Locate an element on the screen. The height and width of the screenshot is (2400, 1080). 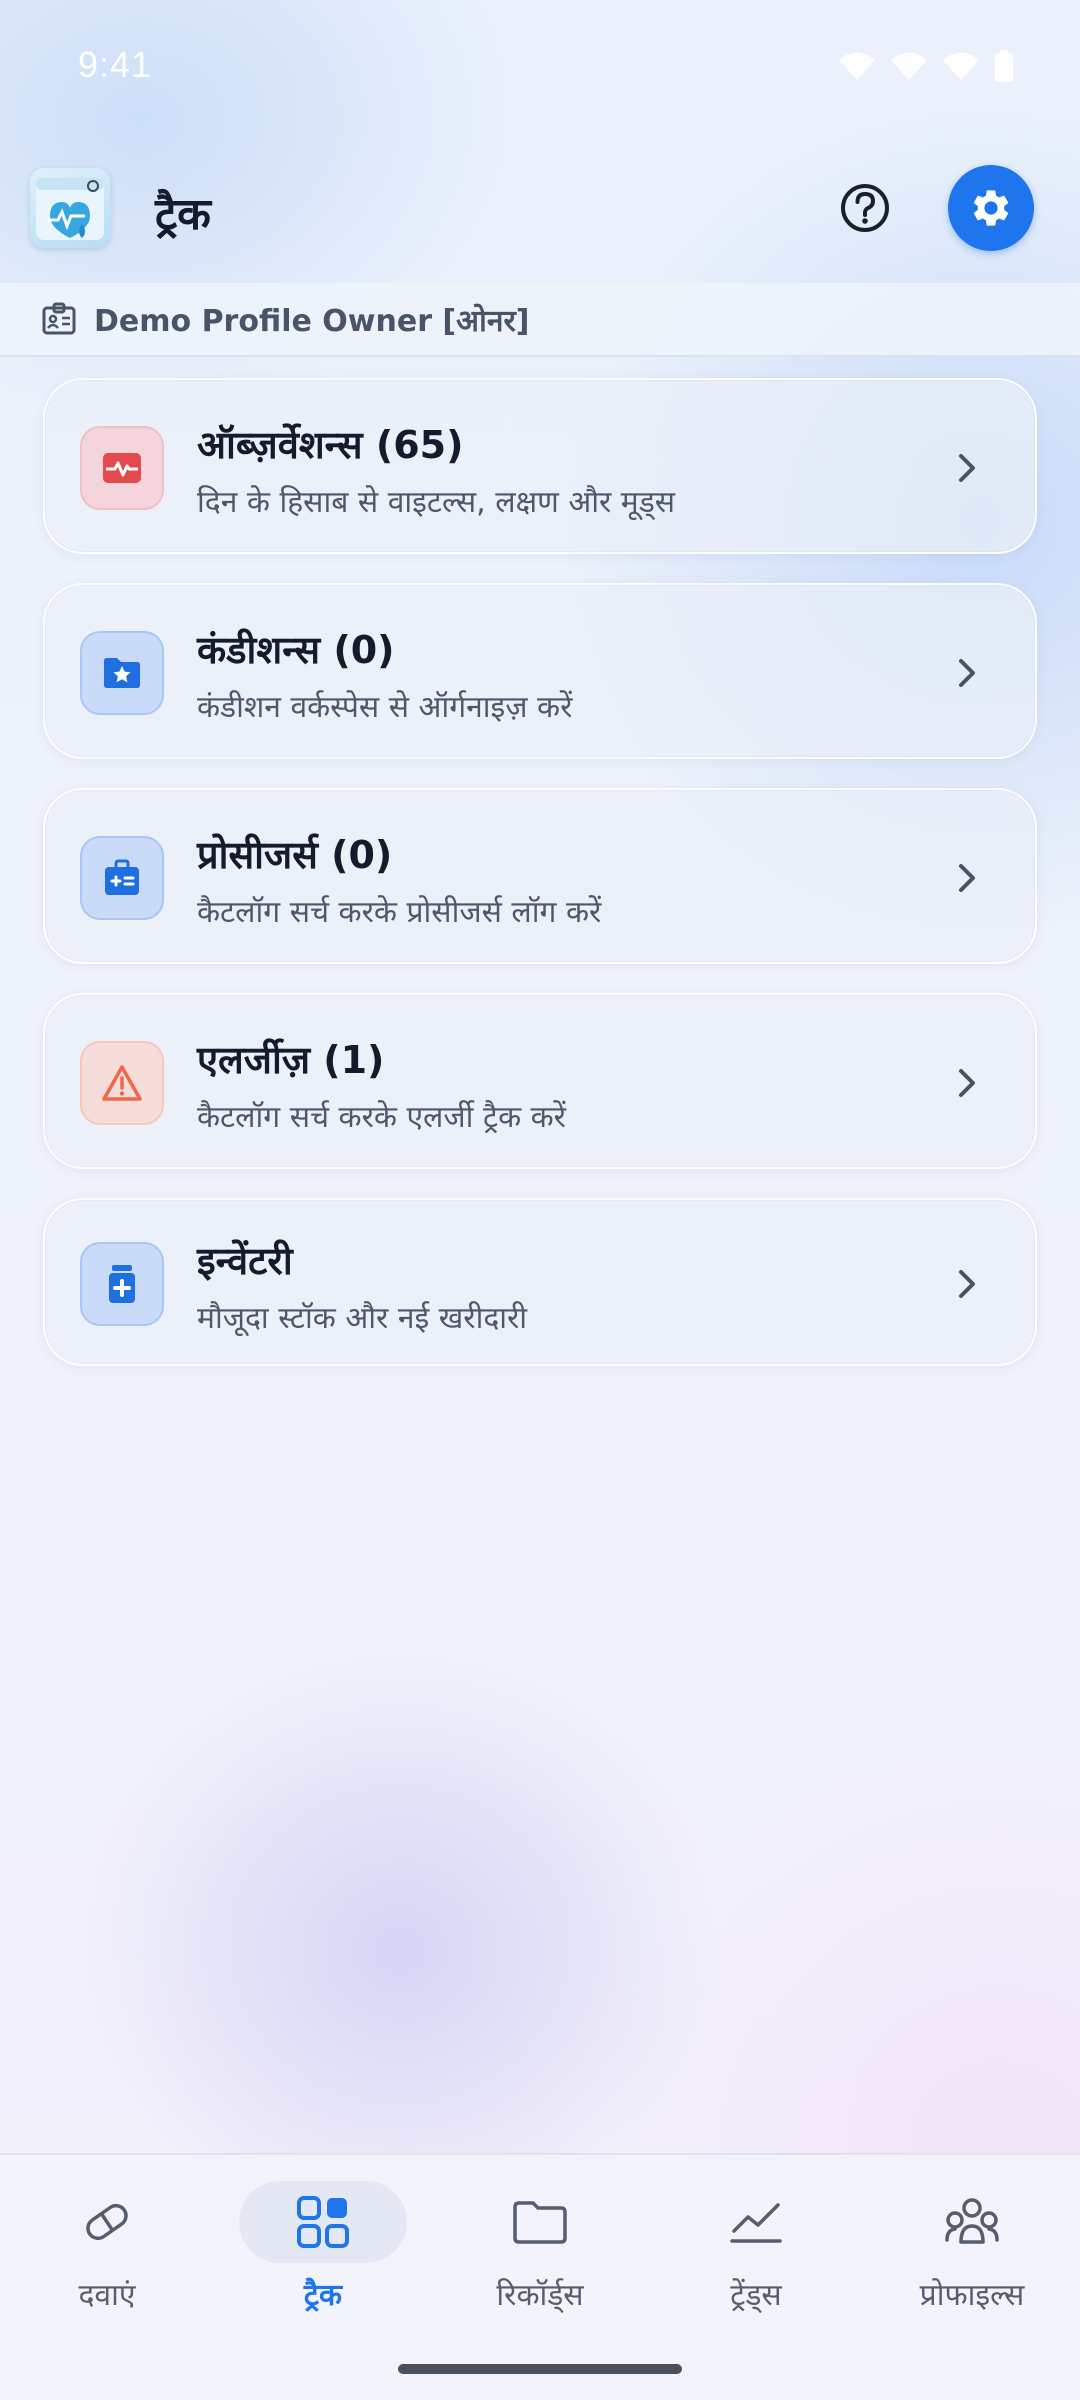
wifi-icon is located at coordinates (857, 66).